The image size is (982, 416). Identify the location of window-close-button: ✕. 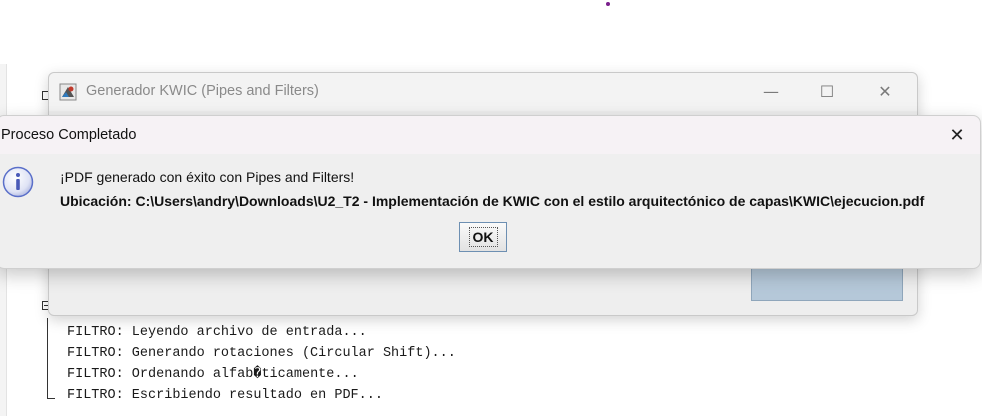
(885, 92).